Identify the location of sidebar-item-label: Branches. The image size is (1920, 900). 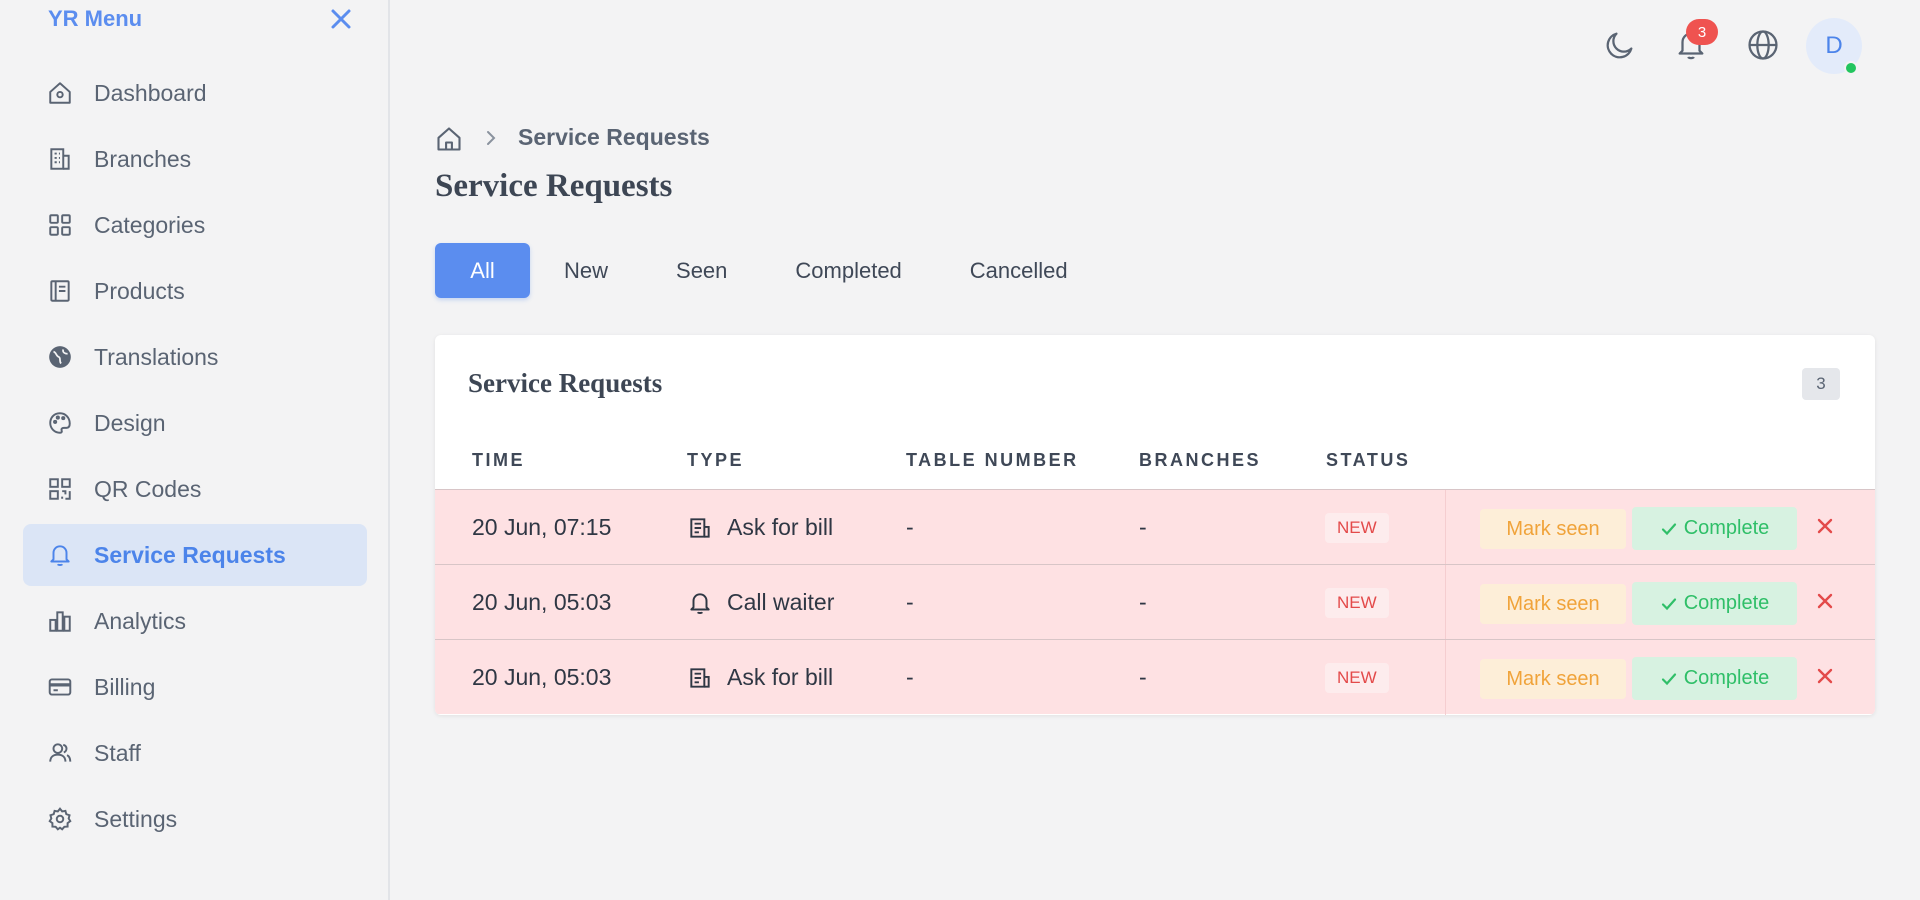
(143, 158).